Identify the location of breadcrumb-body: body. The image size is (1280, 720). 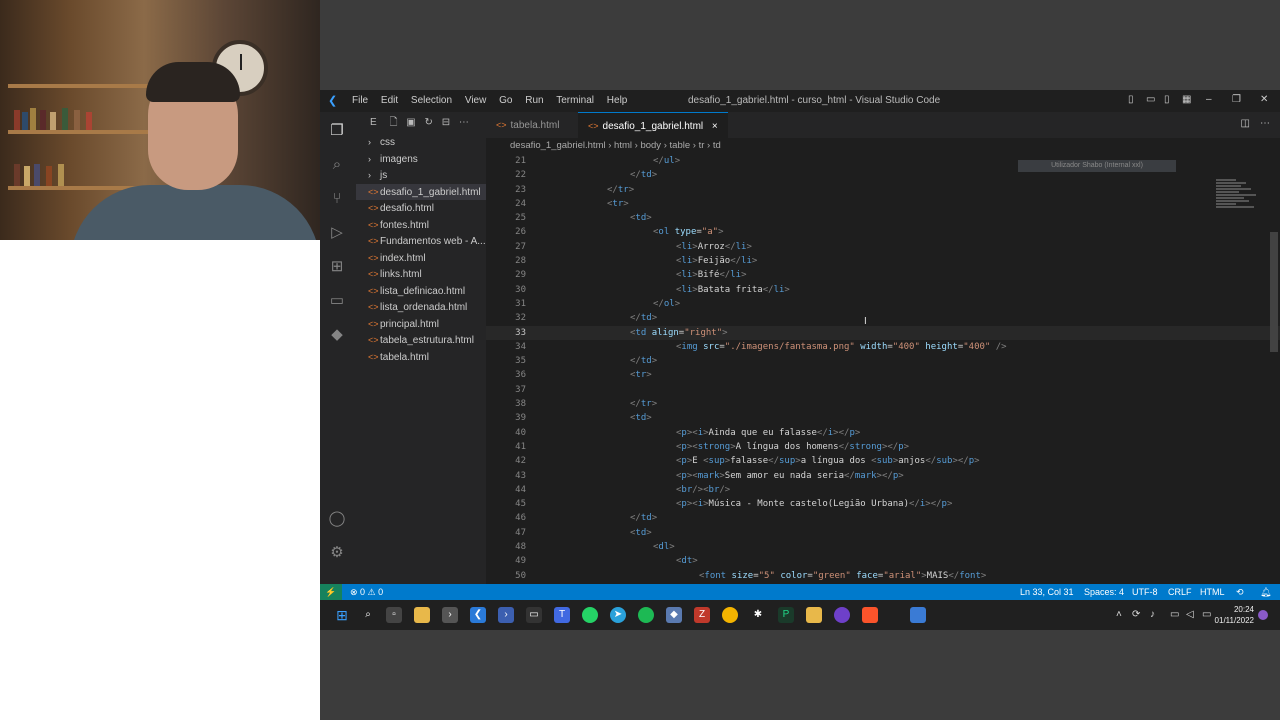
(650, 145).